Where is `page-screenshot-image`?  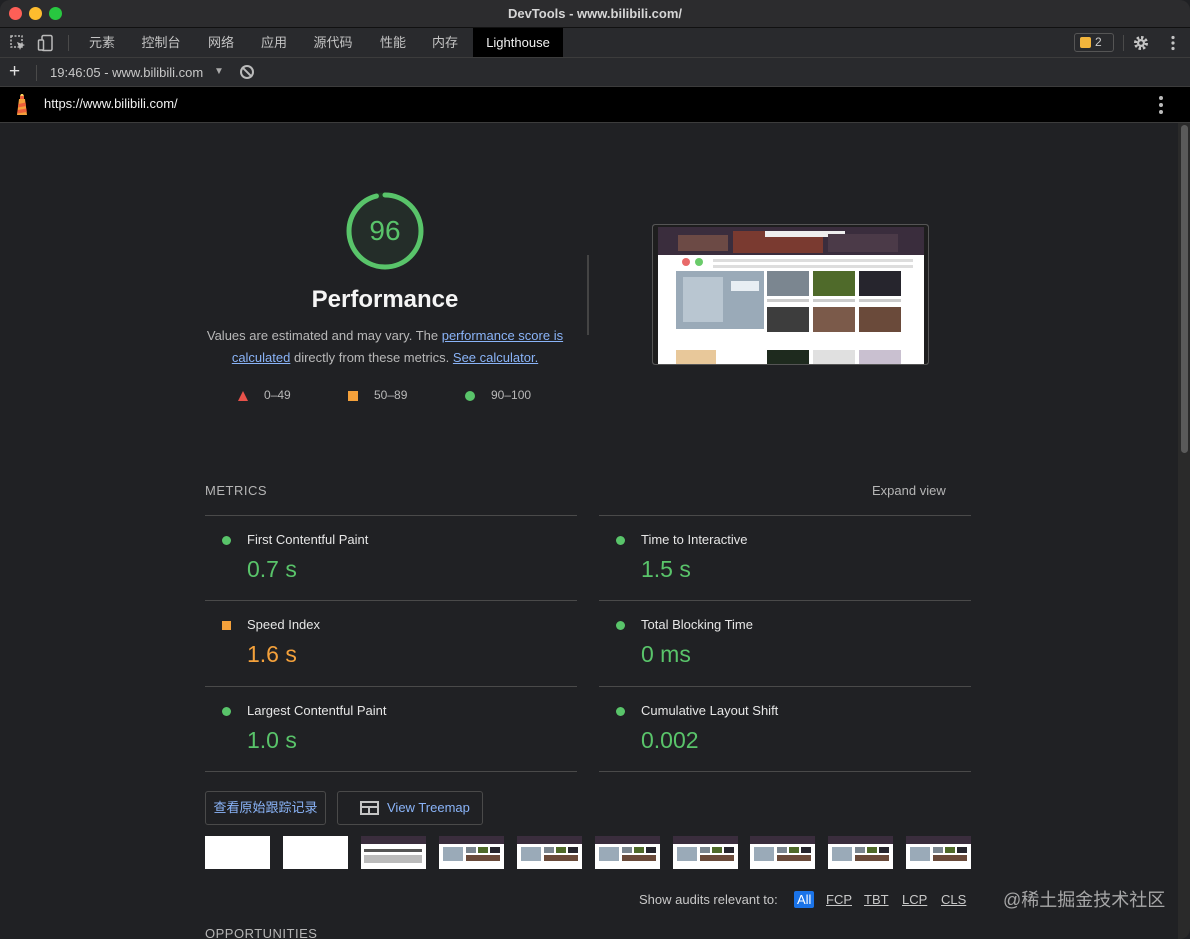
page-screenshot-image is located at coordinates (790, 294).